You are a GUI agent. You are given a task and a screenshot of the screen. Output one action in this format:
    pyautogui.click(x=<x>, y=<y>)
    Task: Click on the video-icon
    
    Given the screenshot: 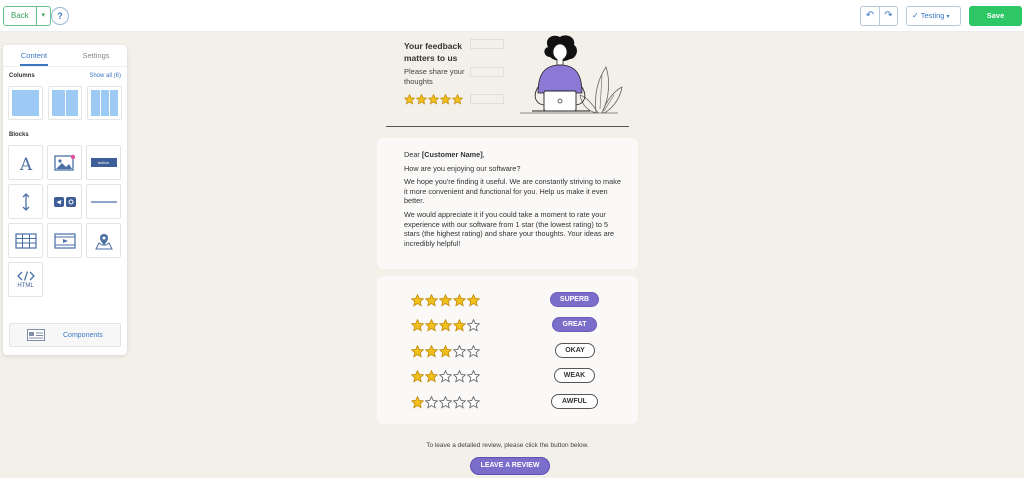 What is the action you would take?
    pyautogui.click(x=64, y=240)
    